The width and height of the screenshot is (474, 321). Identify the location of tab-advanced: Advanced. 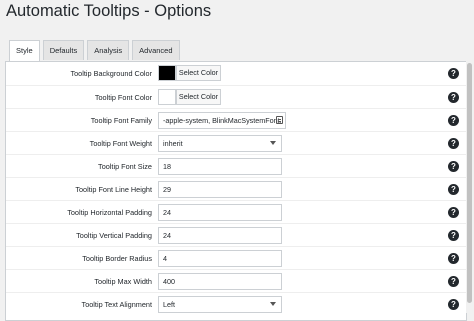
(156, 50).